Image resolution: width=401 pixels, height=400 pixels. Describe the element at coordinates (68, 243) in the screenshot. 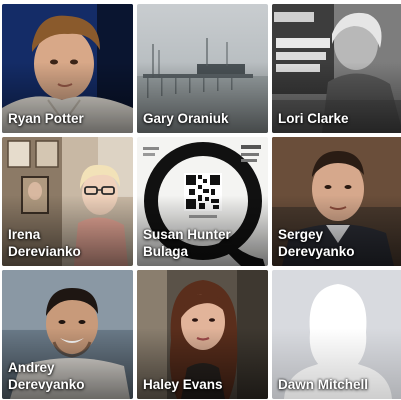

I see `friend-name: Irena Derevianko` at that location.